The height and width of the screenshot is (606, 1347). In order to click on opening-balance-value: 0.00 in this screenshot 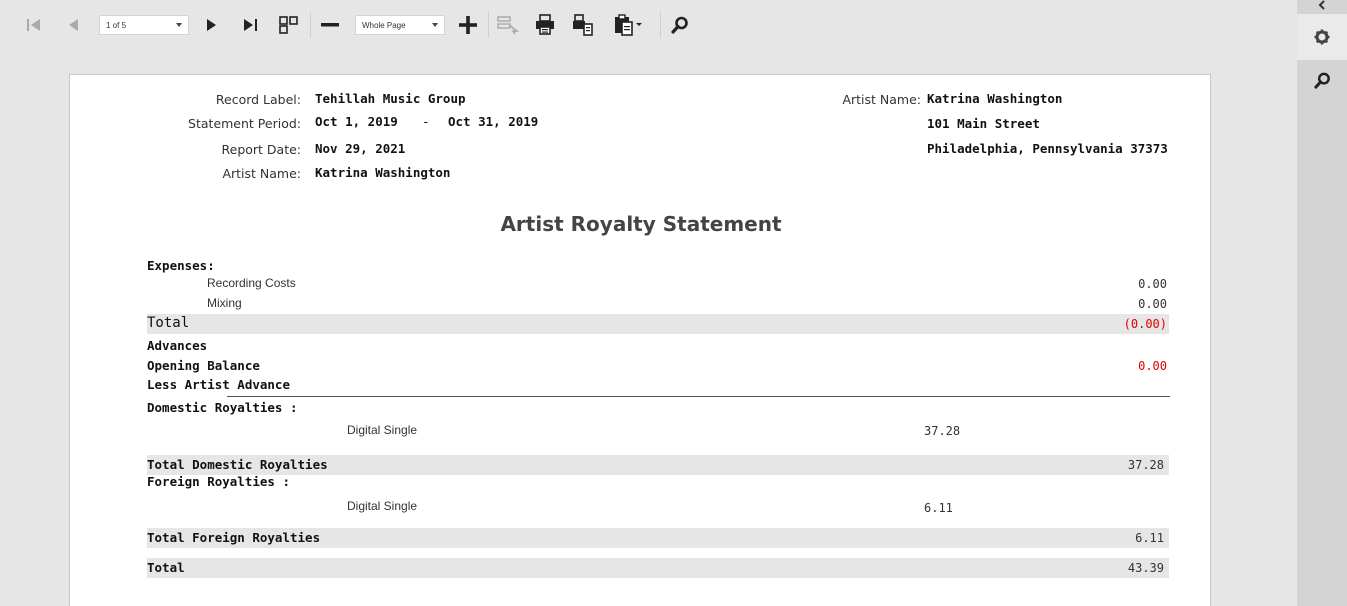, I will do `click(1152, 366)`.